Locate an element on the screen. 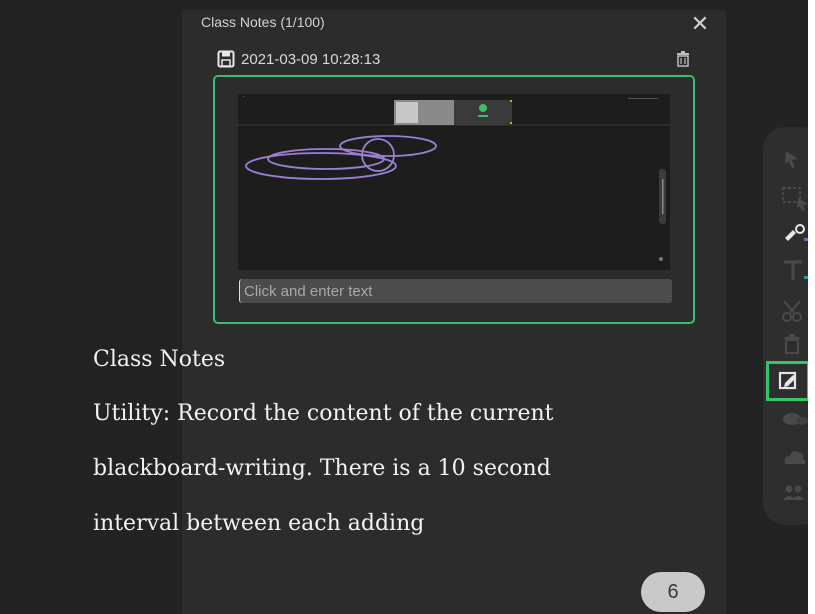 The width and height of the screenshot is (815, 614). save-icon is located at coordinates (226, 61).